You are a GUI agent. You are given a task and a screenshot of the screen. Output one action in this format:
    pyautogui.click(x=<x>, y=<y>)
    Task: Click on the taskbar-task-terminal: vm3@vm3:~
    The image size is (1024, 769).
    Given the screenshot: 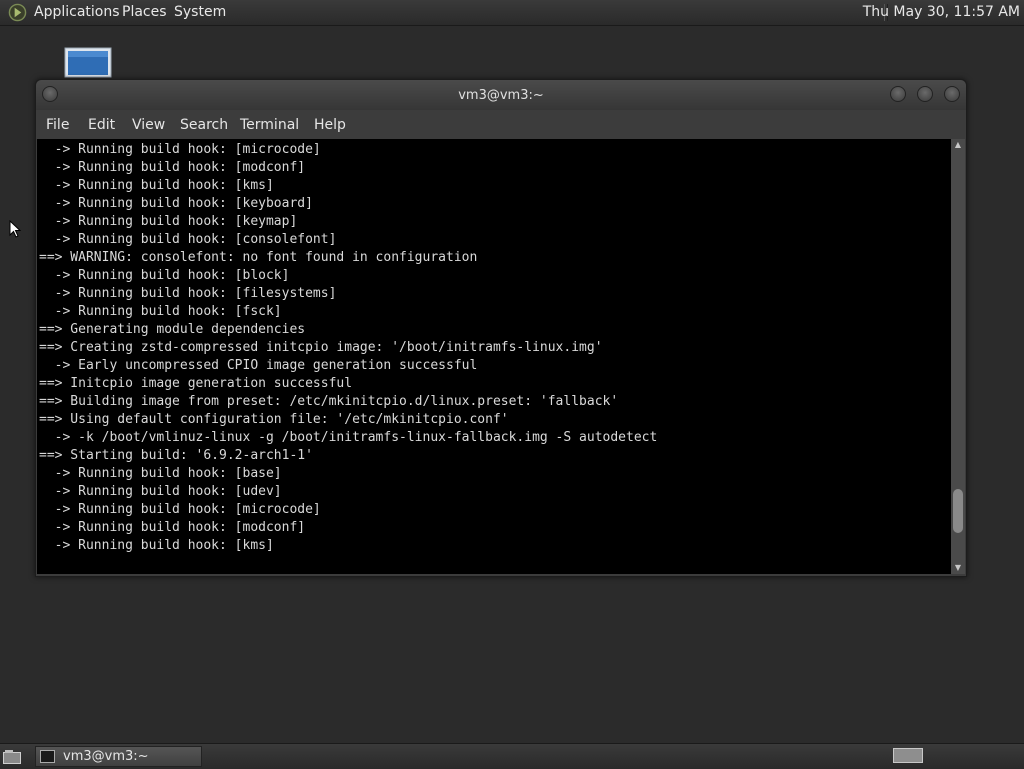 What is the action you would take?
    pyautogui.click(x=118, y=756)
    